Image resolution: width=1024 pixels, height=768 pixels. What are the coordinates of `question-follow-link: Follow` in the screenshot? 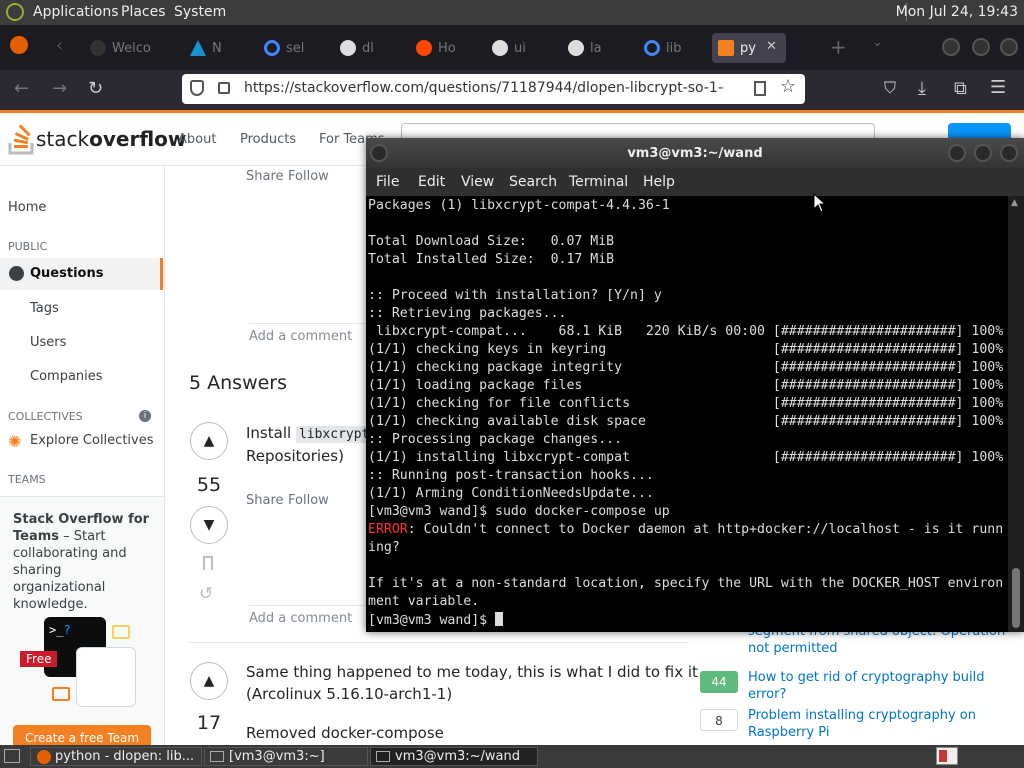 It's located at (308, 176).